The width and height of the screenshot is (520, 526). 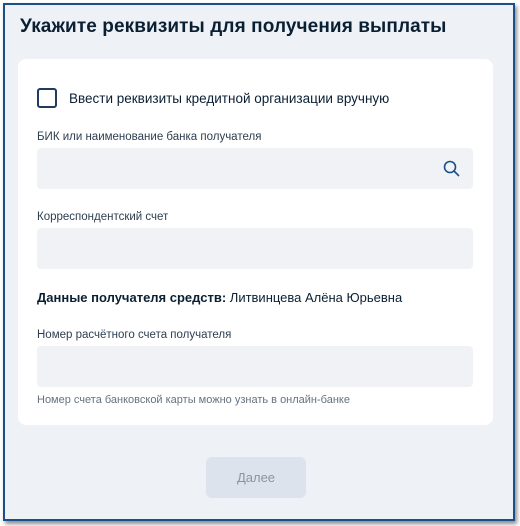 What do you see at coordinates (47, 98) in the screenshot?
I see `manual-entry-checkbox` at bounding box center [47, 98].